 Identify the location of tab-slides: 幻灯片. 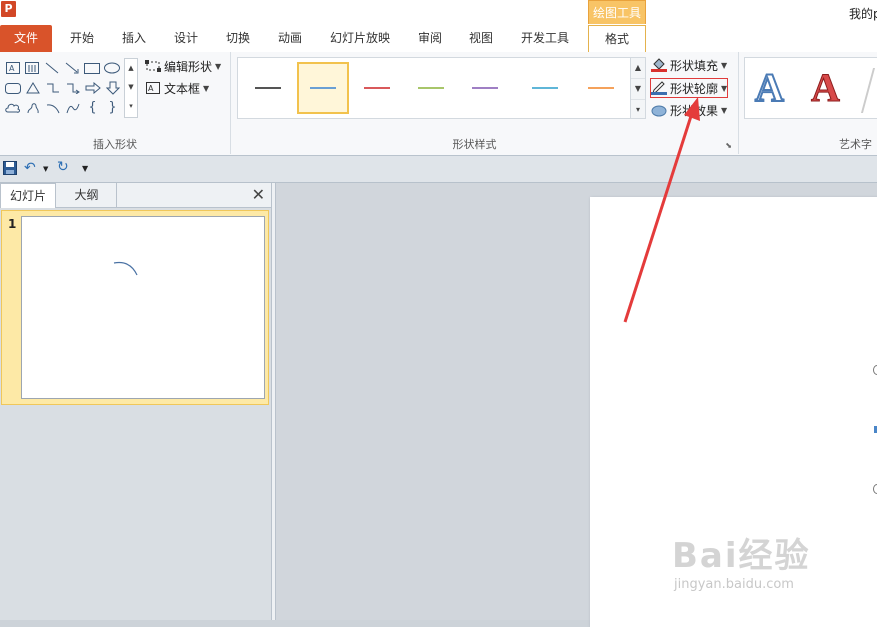
(28, 195).